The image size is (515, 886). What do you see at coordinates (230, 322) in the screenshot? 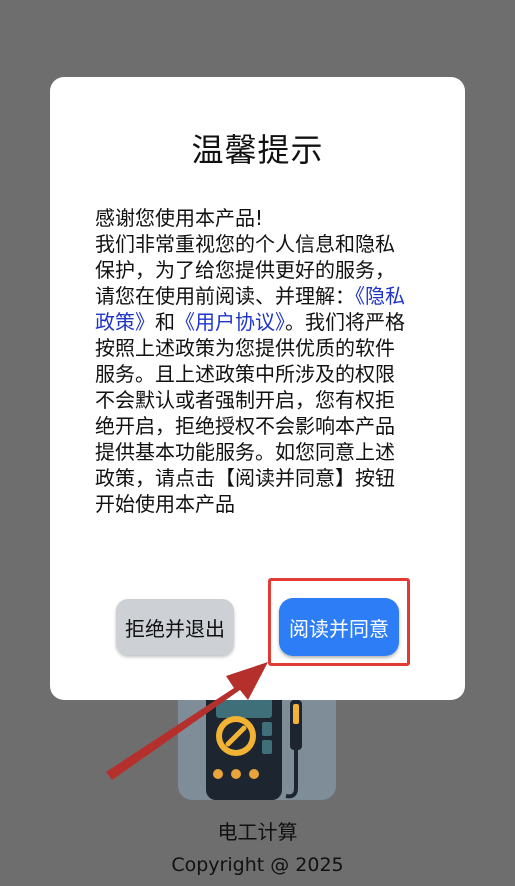
I see `user-agreement-link: 《用户协议》` at bounding box center [230, 322].